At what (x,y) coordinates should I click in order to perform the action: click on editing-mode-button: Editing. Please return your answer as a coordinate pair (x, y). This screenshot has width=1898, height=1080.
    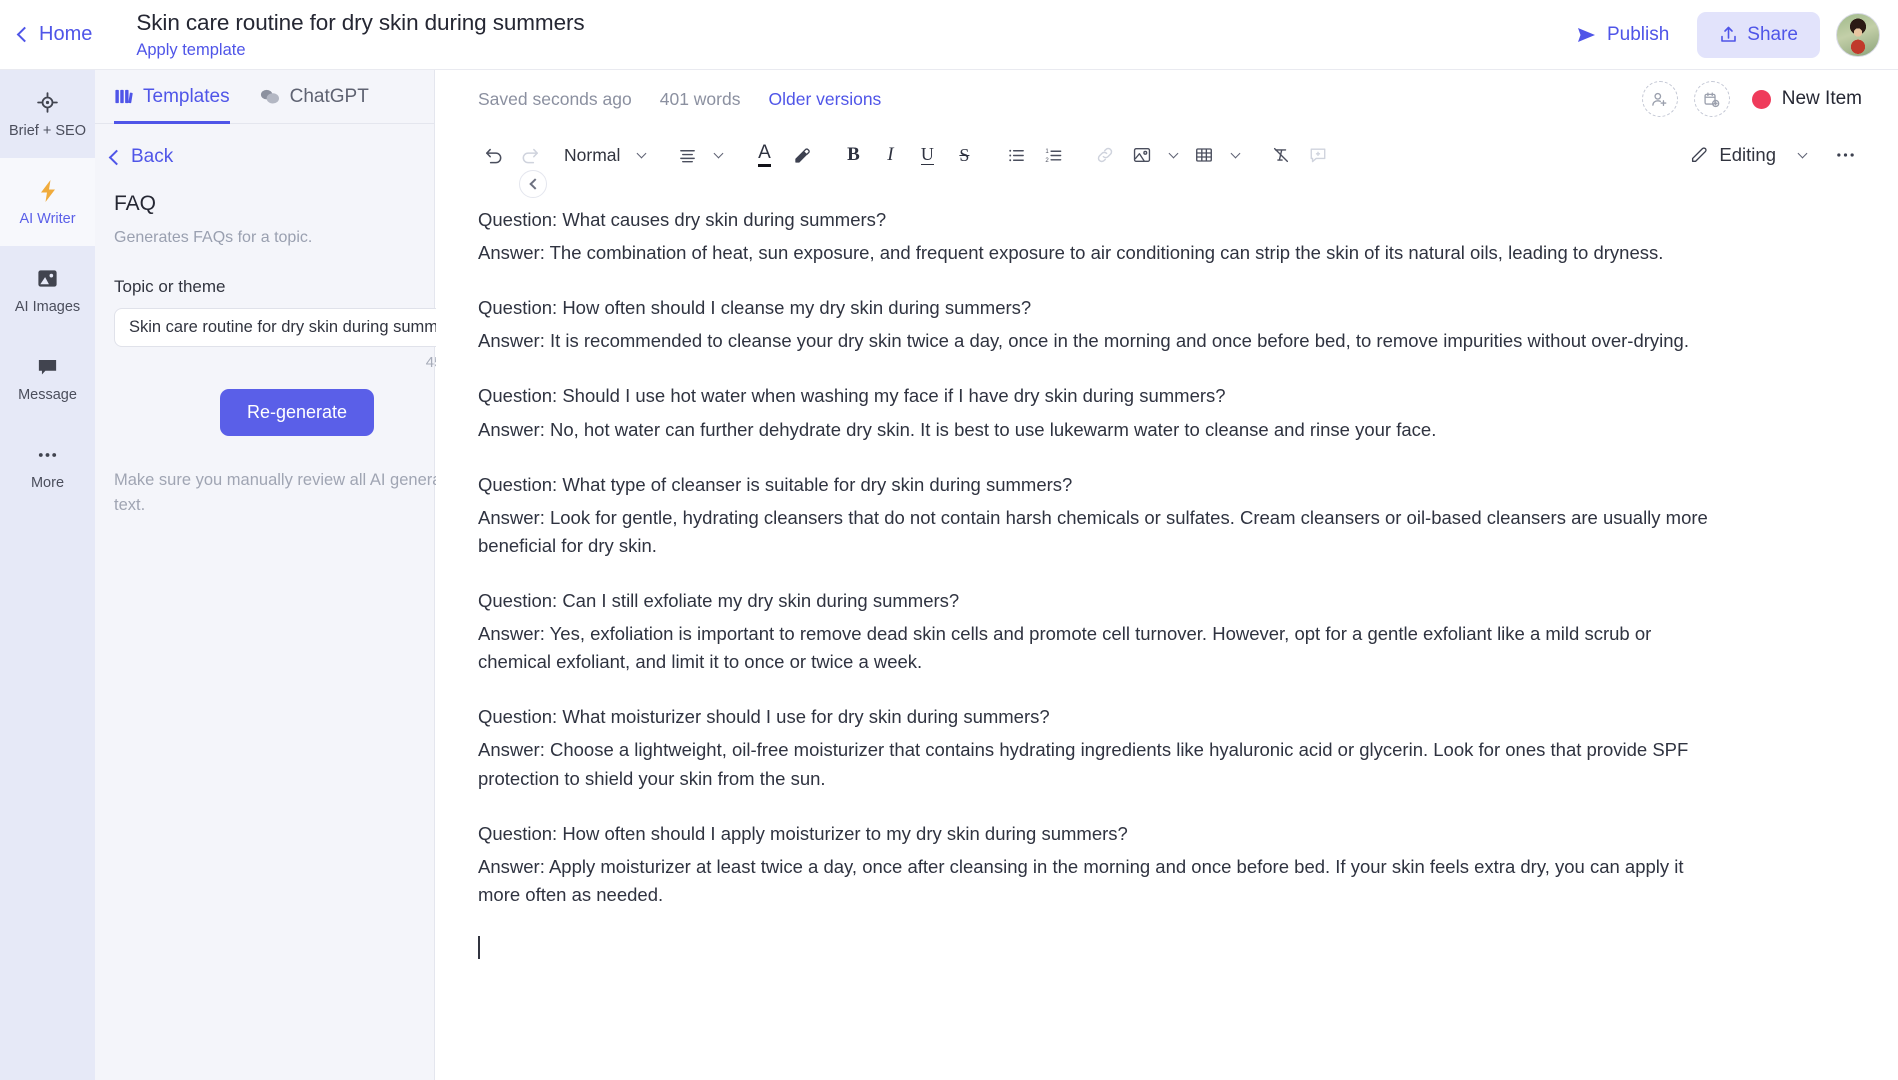
    Looking at the image, I should click on (1732, 155).